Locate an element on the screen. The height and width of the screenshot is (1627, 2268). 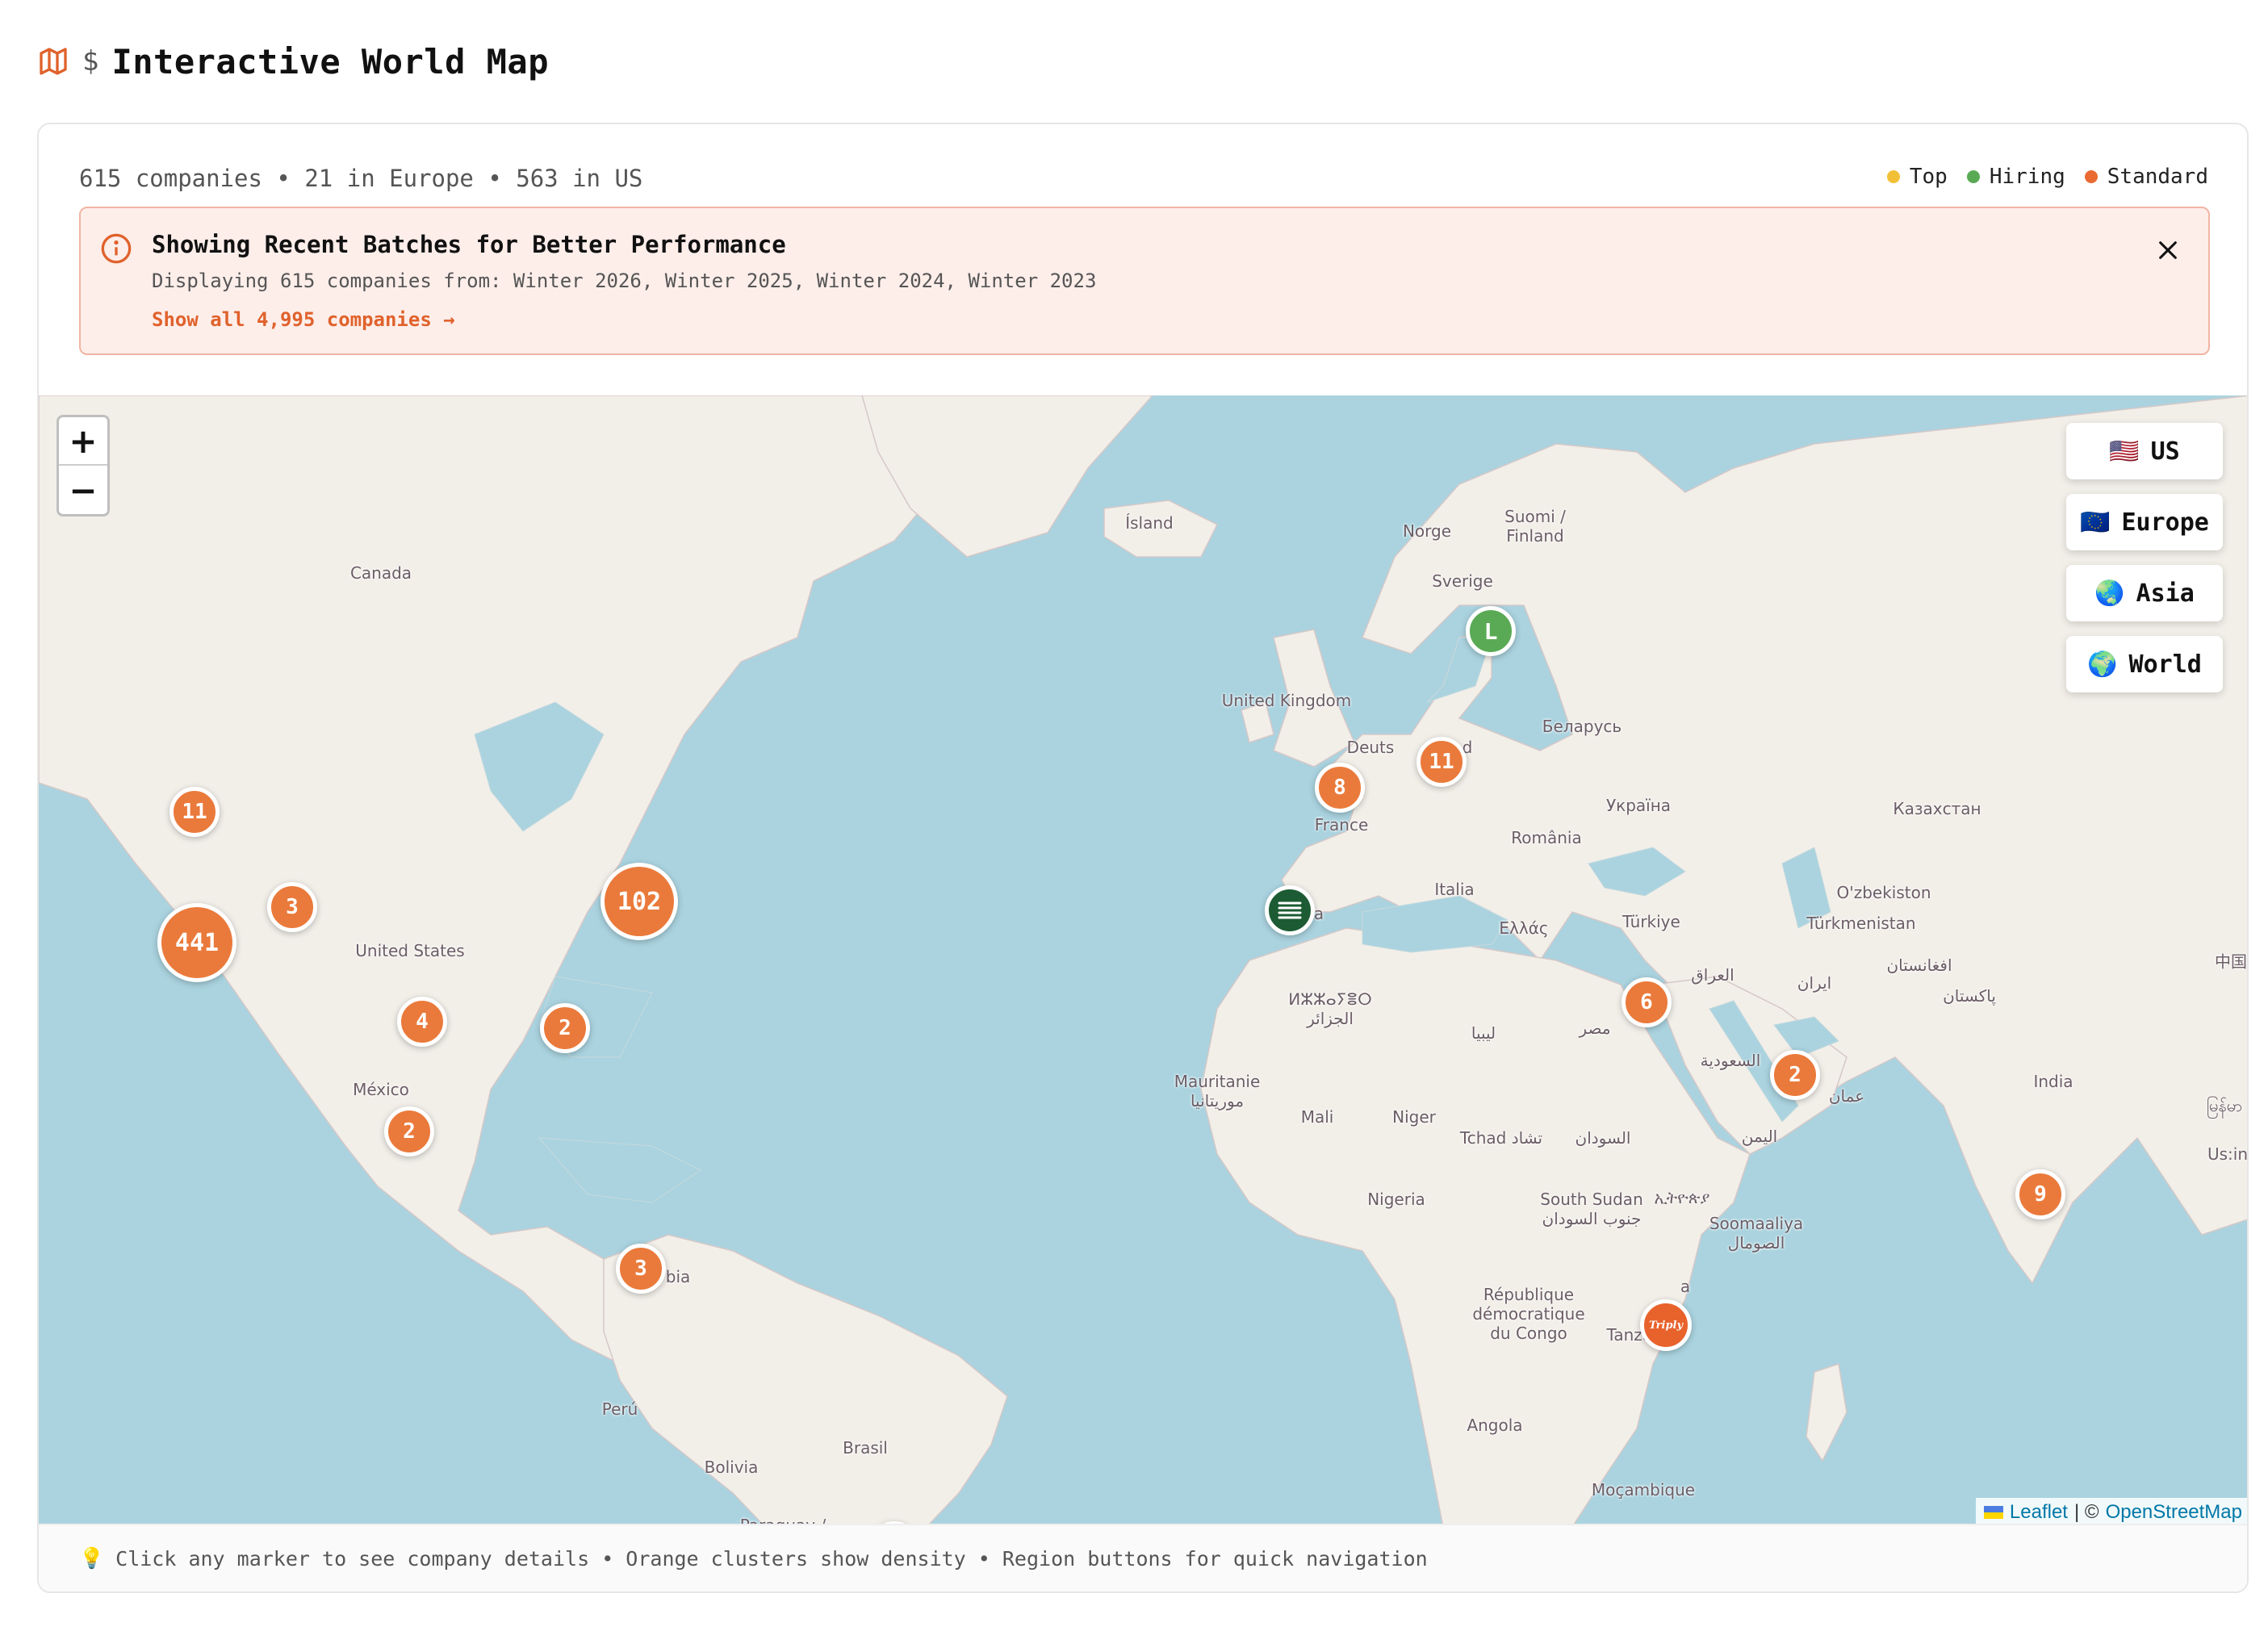
eu-flag-icon: 🇪🇺 is located at coordinates (2095, 522).